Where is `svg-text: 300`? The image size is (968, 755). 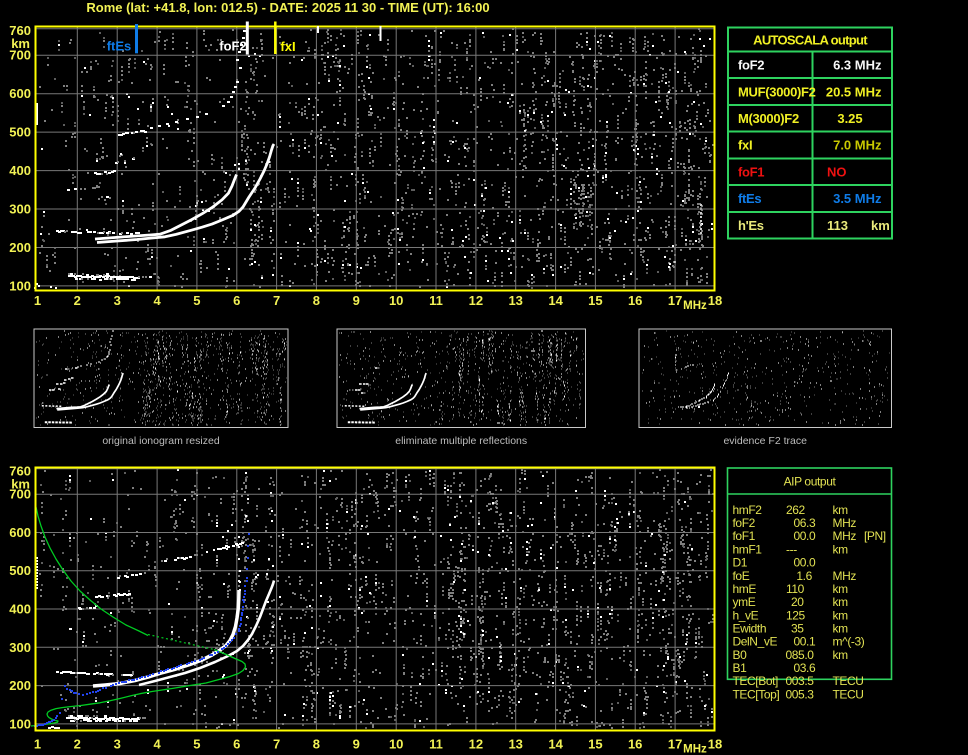 svg-text: 300 is located at coordinates (20, 209).